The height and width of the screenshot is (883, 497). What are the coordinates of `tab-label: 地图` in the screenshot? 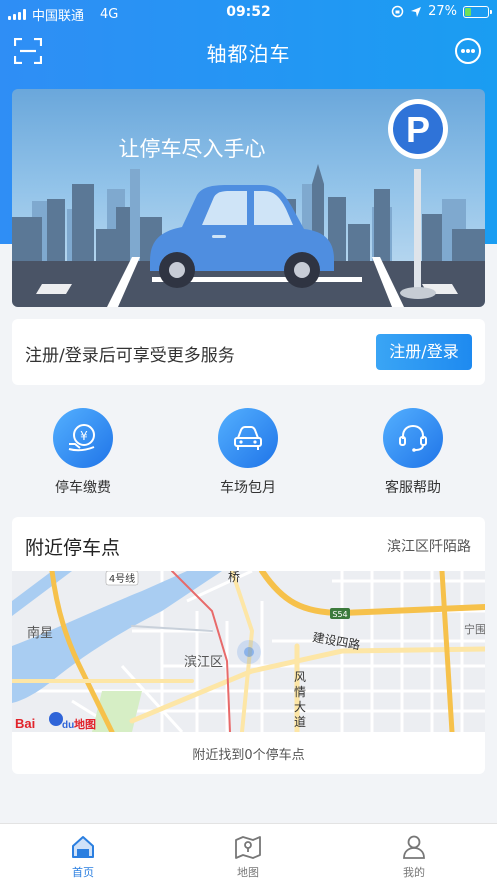 It's located at (248, 872).